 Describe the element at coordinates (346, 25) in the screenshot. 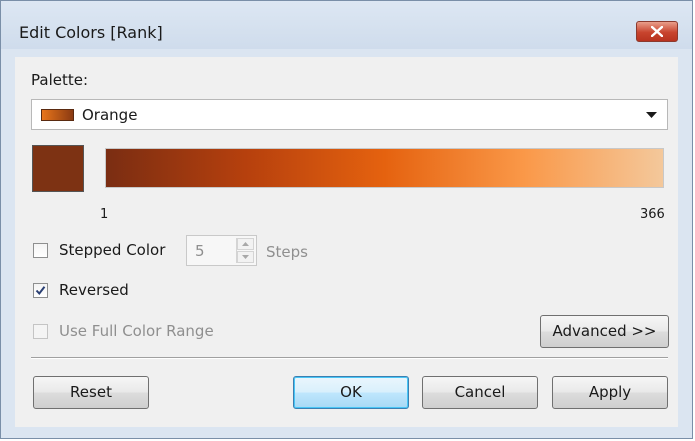

I see `title-bar: Edit Colors [Rank]` at that location.